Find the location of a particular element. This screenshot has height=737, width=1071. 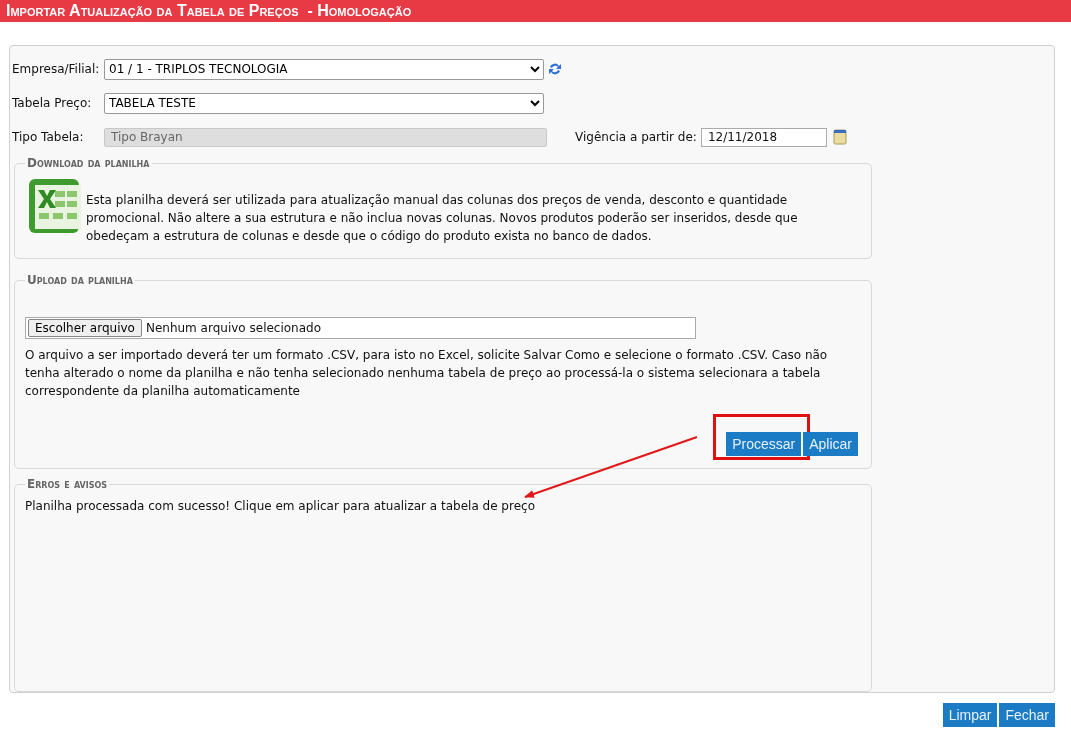

clear-button: Limpar is located at coordinates (970, 715).